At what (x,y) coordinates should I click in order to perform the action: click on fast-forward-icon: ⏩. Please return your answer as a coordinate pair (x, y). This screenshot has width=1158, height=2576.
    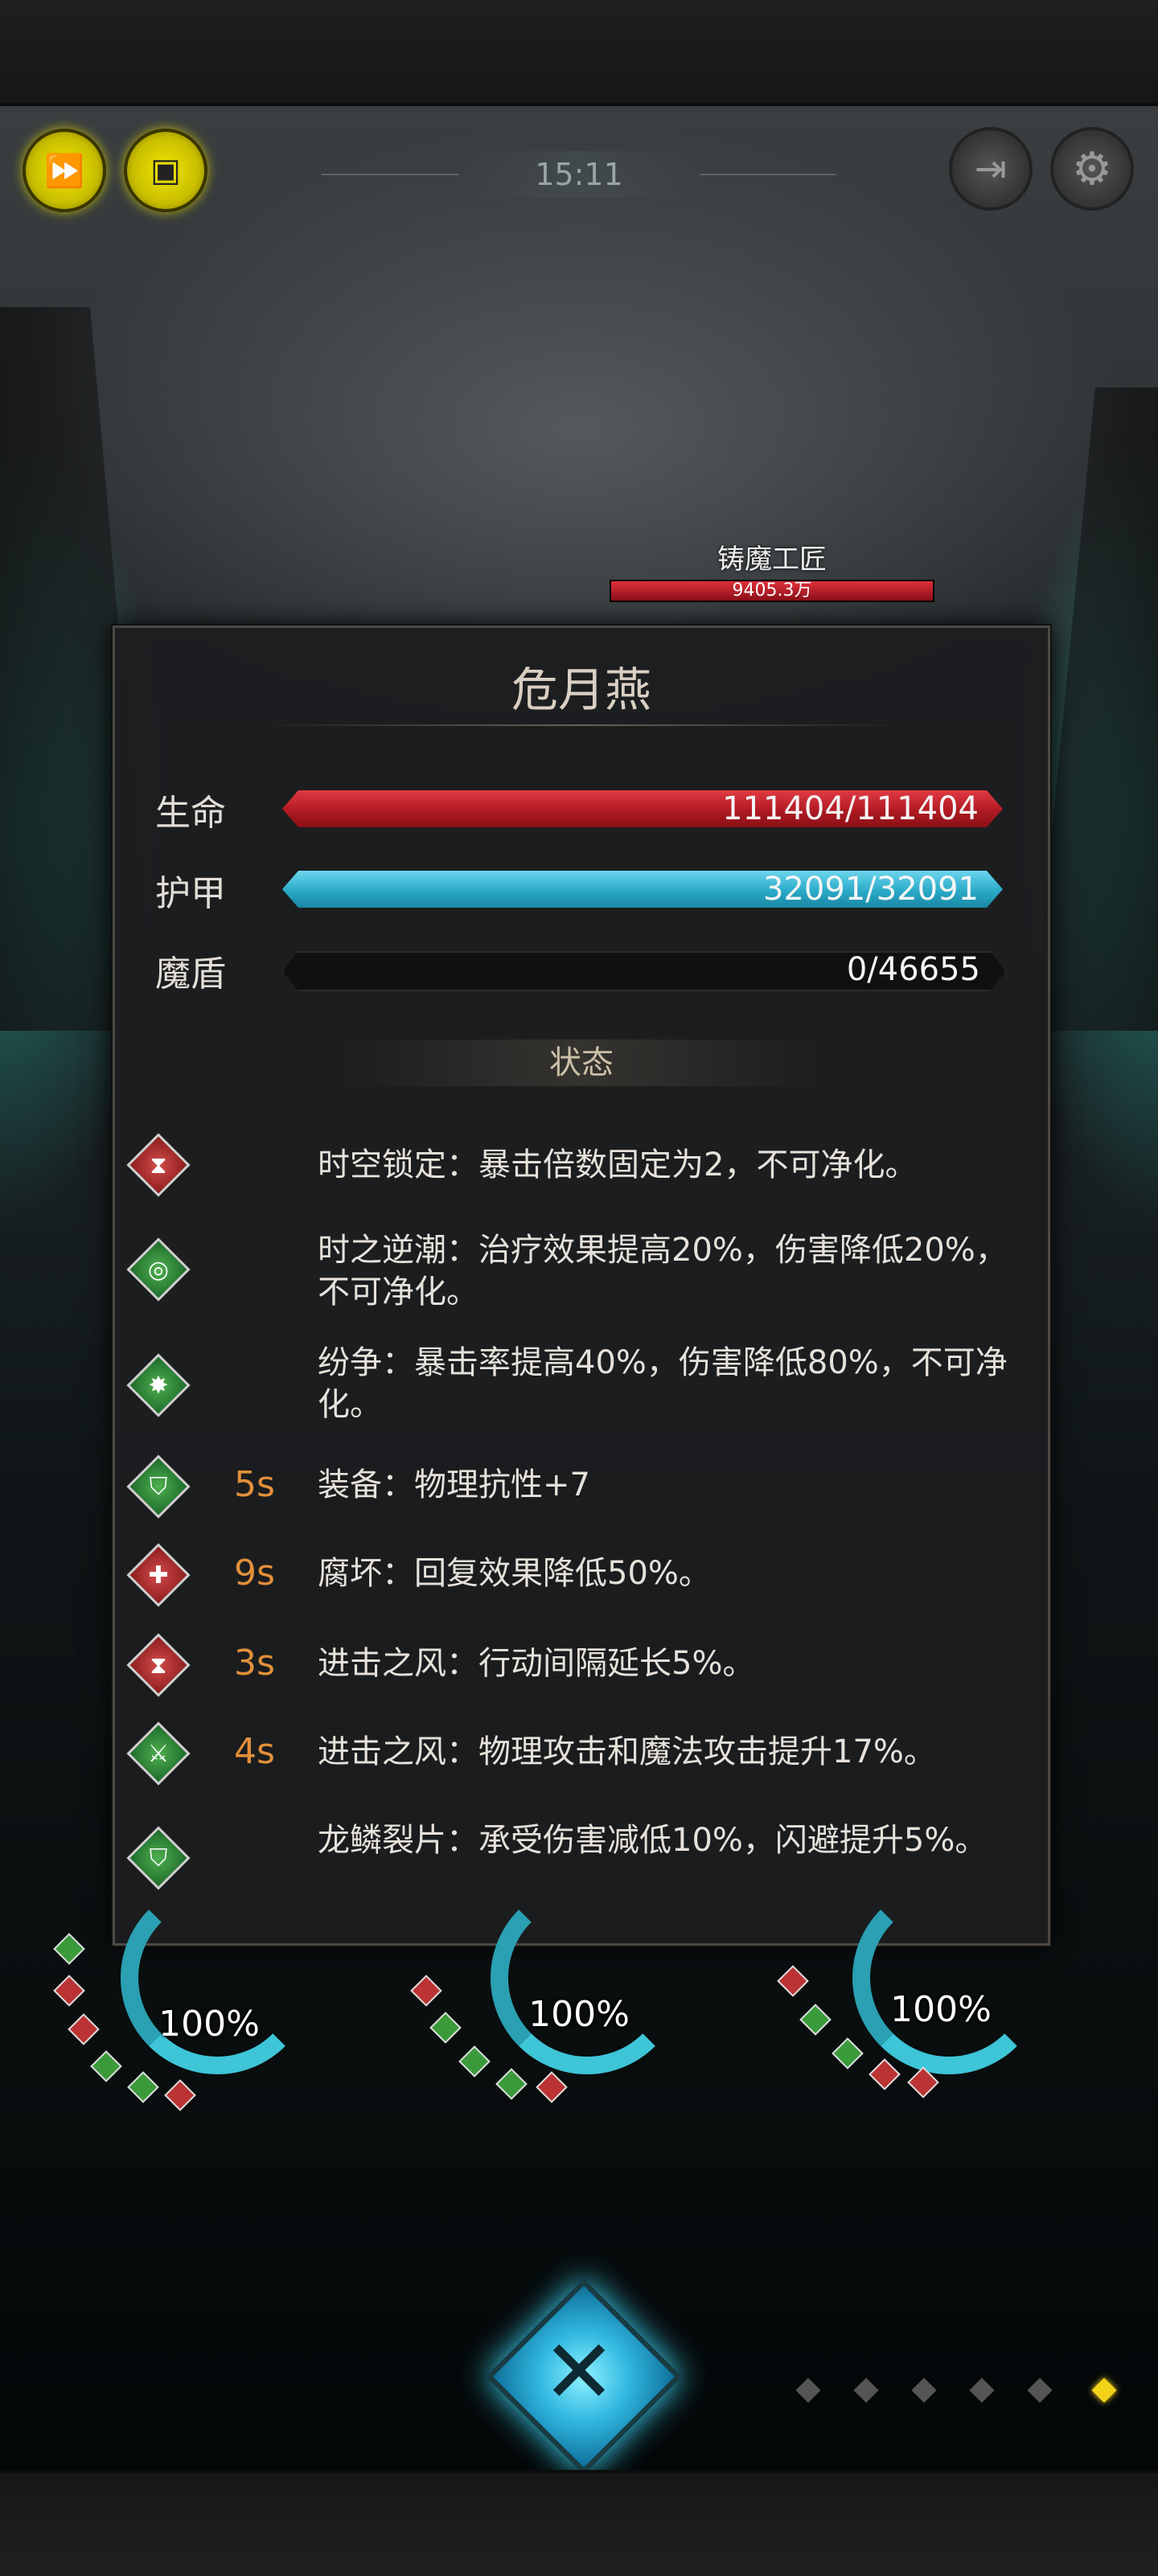
    Looking at the image, I should click on (64, 171).